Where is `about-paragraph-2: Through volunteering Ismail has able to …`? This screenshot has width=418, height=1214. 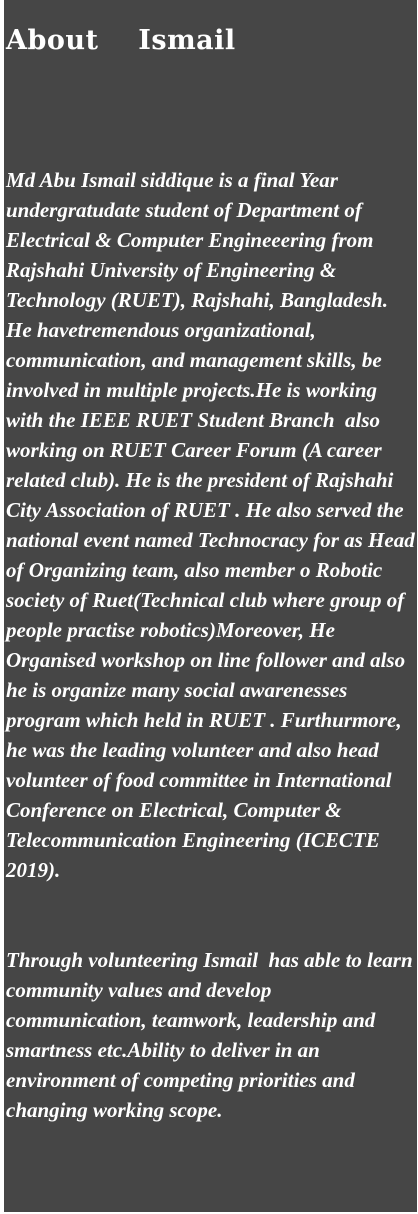 about-paragraph-2: Through volunteering Ismail has able to … is located at coordinates (212, 1035).